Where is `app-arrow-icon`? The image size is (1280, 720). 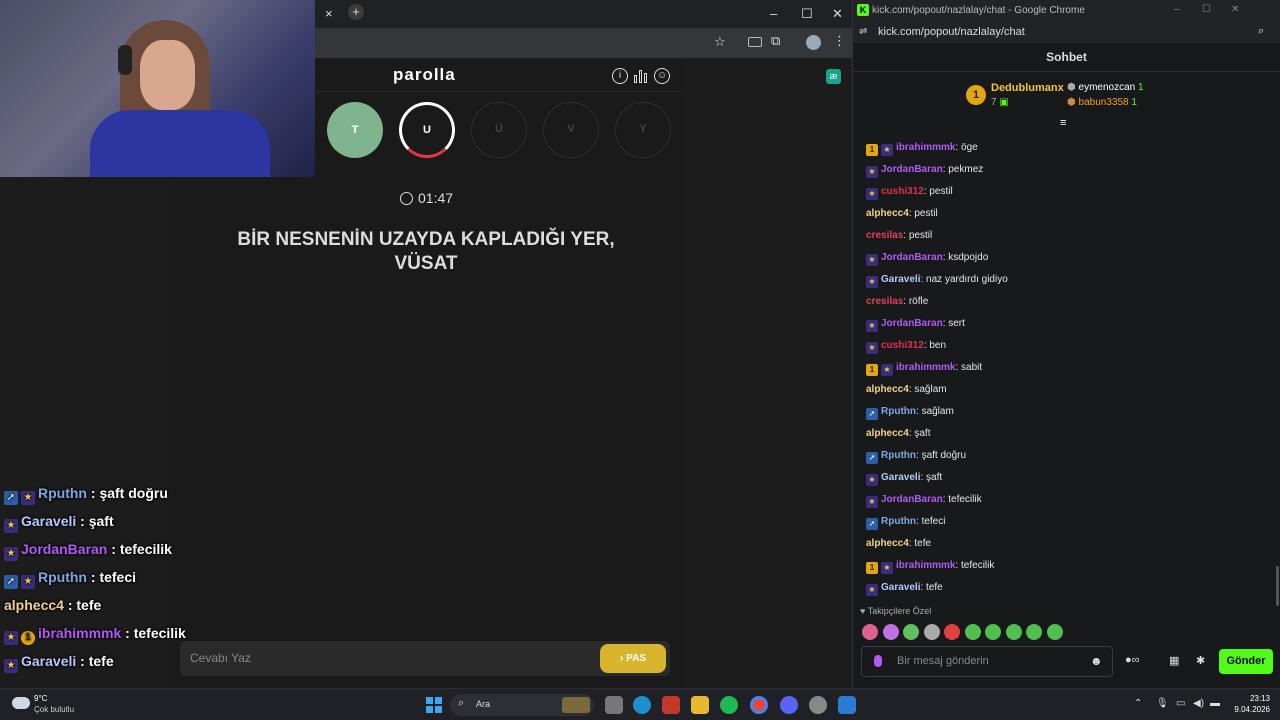 app-arrow-icon is located at coordinates (847, 705).